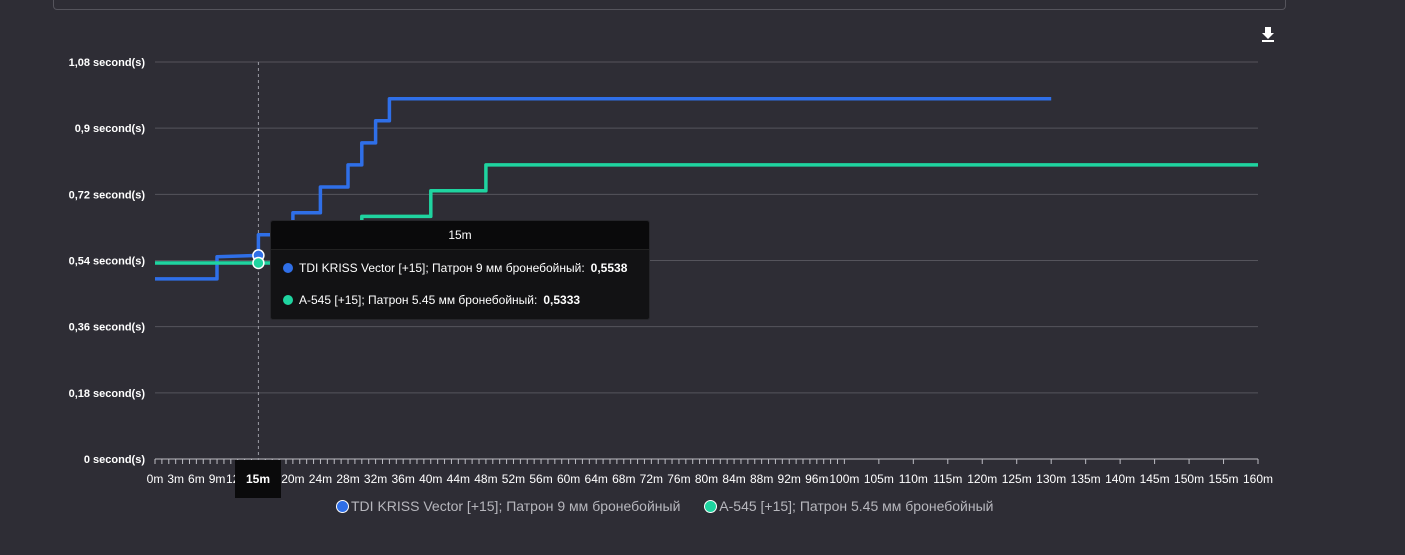 This screenshot has width=1405, height=555. What do you see at coordinates (347, 479) in the screenshot?
I see `x-tick-label: 28m` at bounding box center [347, 479].